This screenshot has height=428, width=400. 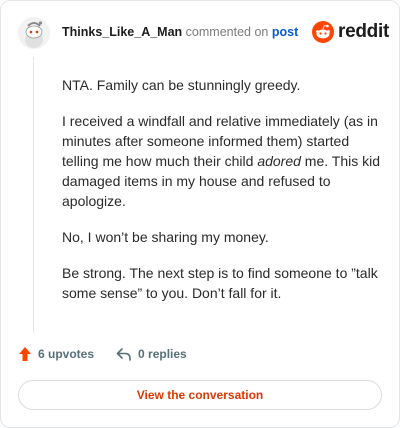 I want to click on commented-on-text: commented on, so click(x=227, y=32).